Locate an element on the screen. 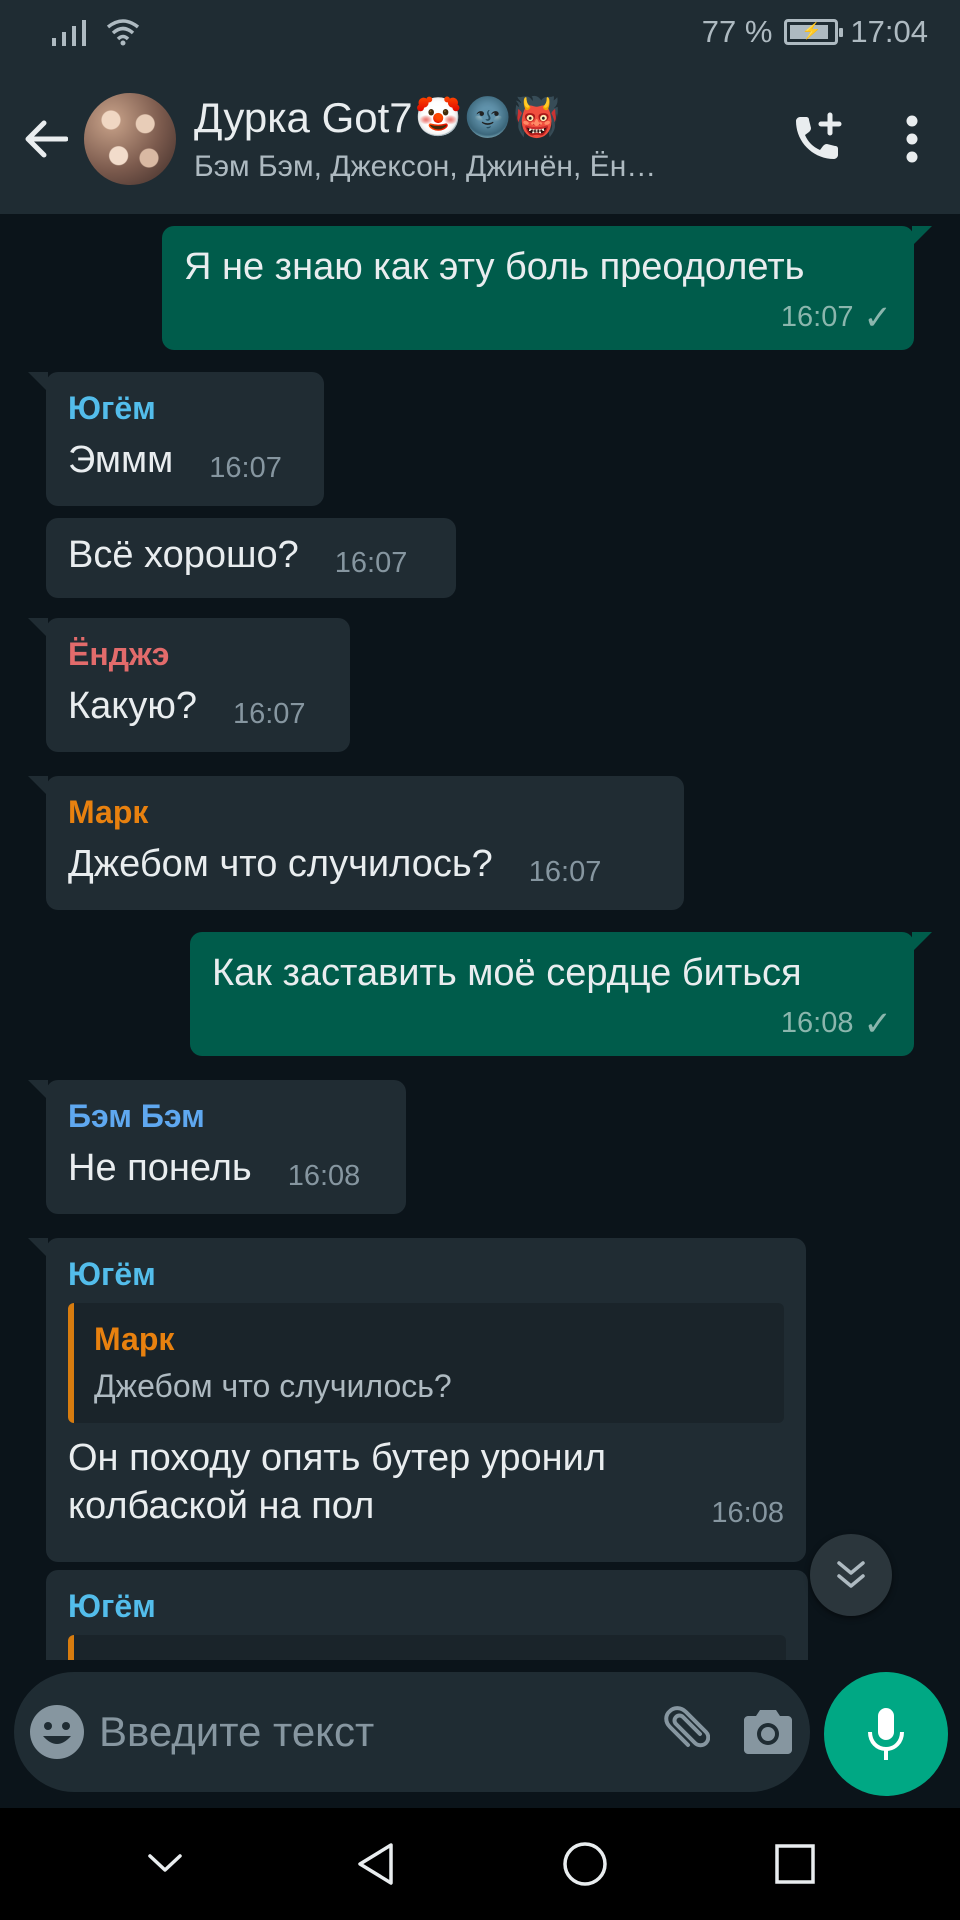  nav-home-button is located at coordinates (585, 1864).